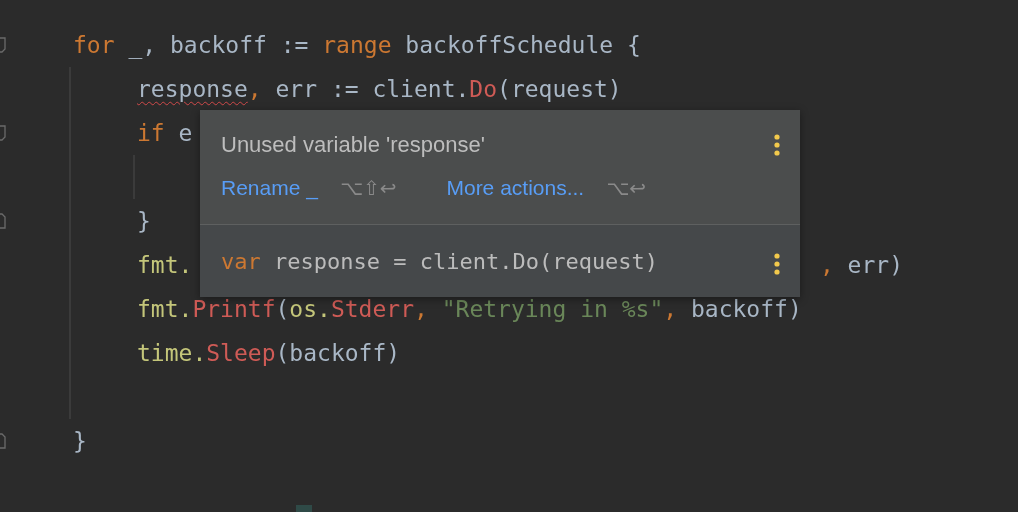 The height and width of the screenshot is (512, 1018). I want to click on scroll-marker, so click(304, 508).